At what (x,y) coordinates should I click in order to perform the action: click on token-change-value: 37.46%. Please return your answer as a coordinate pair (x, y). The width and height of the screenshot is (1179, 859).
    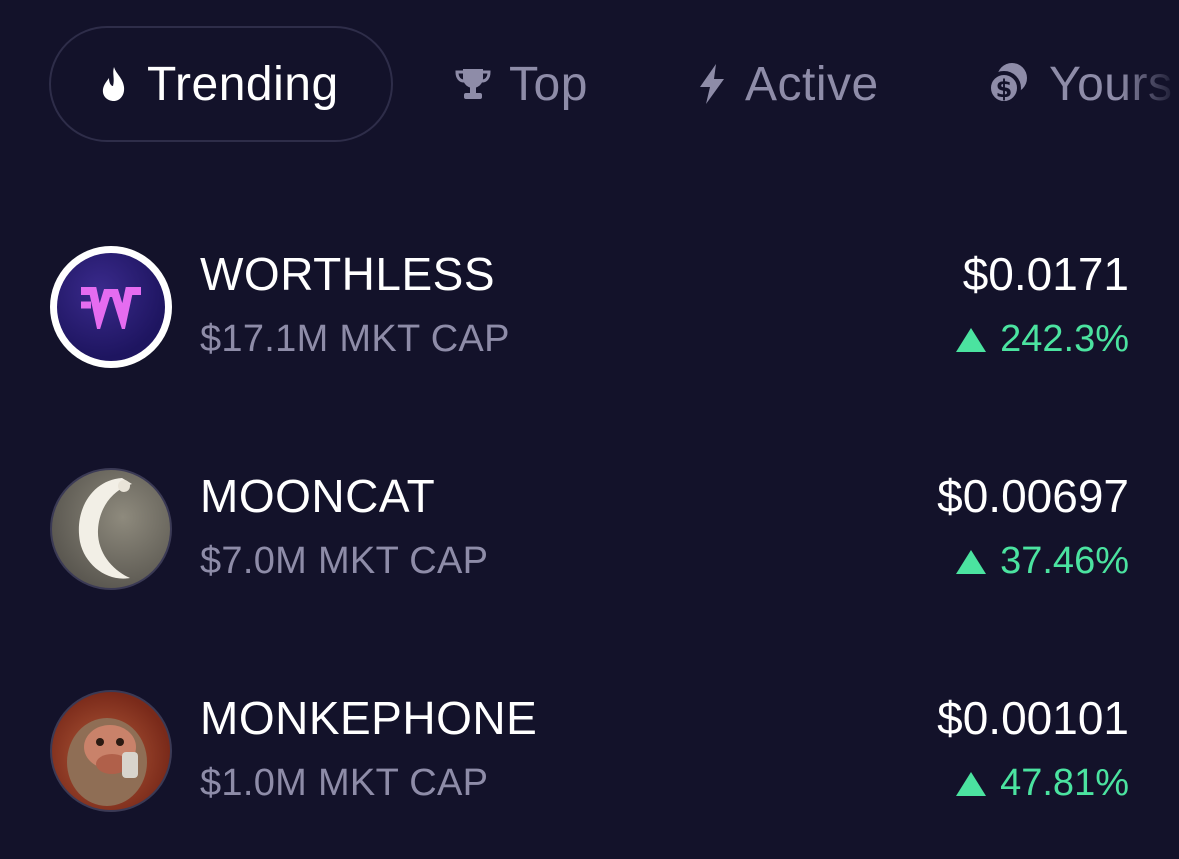
    Looking at the image, I should click on (1064, 561).